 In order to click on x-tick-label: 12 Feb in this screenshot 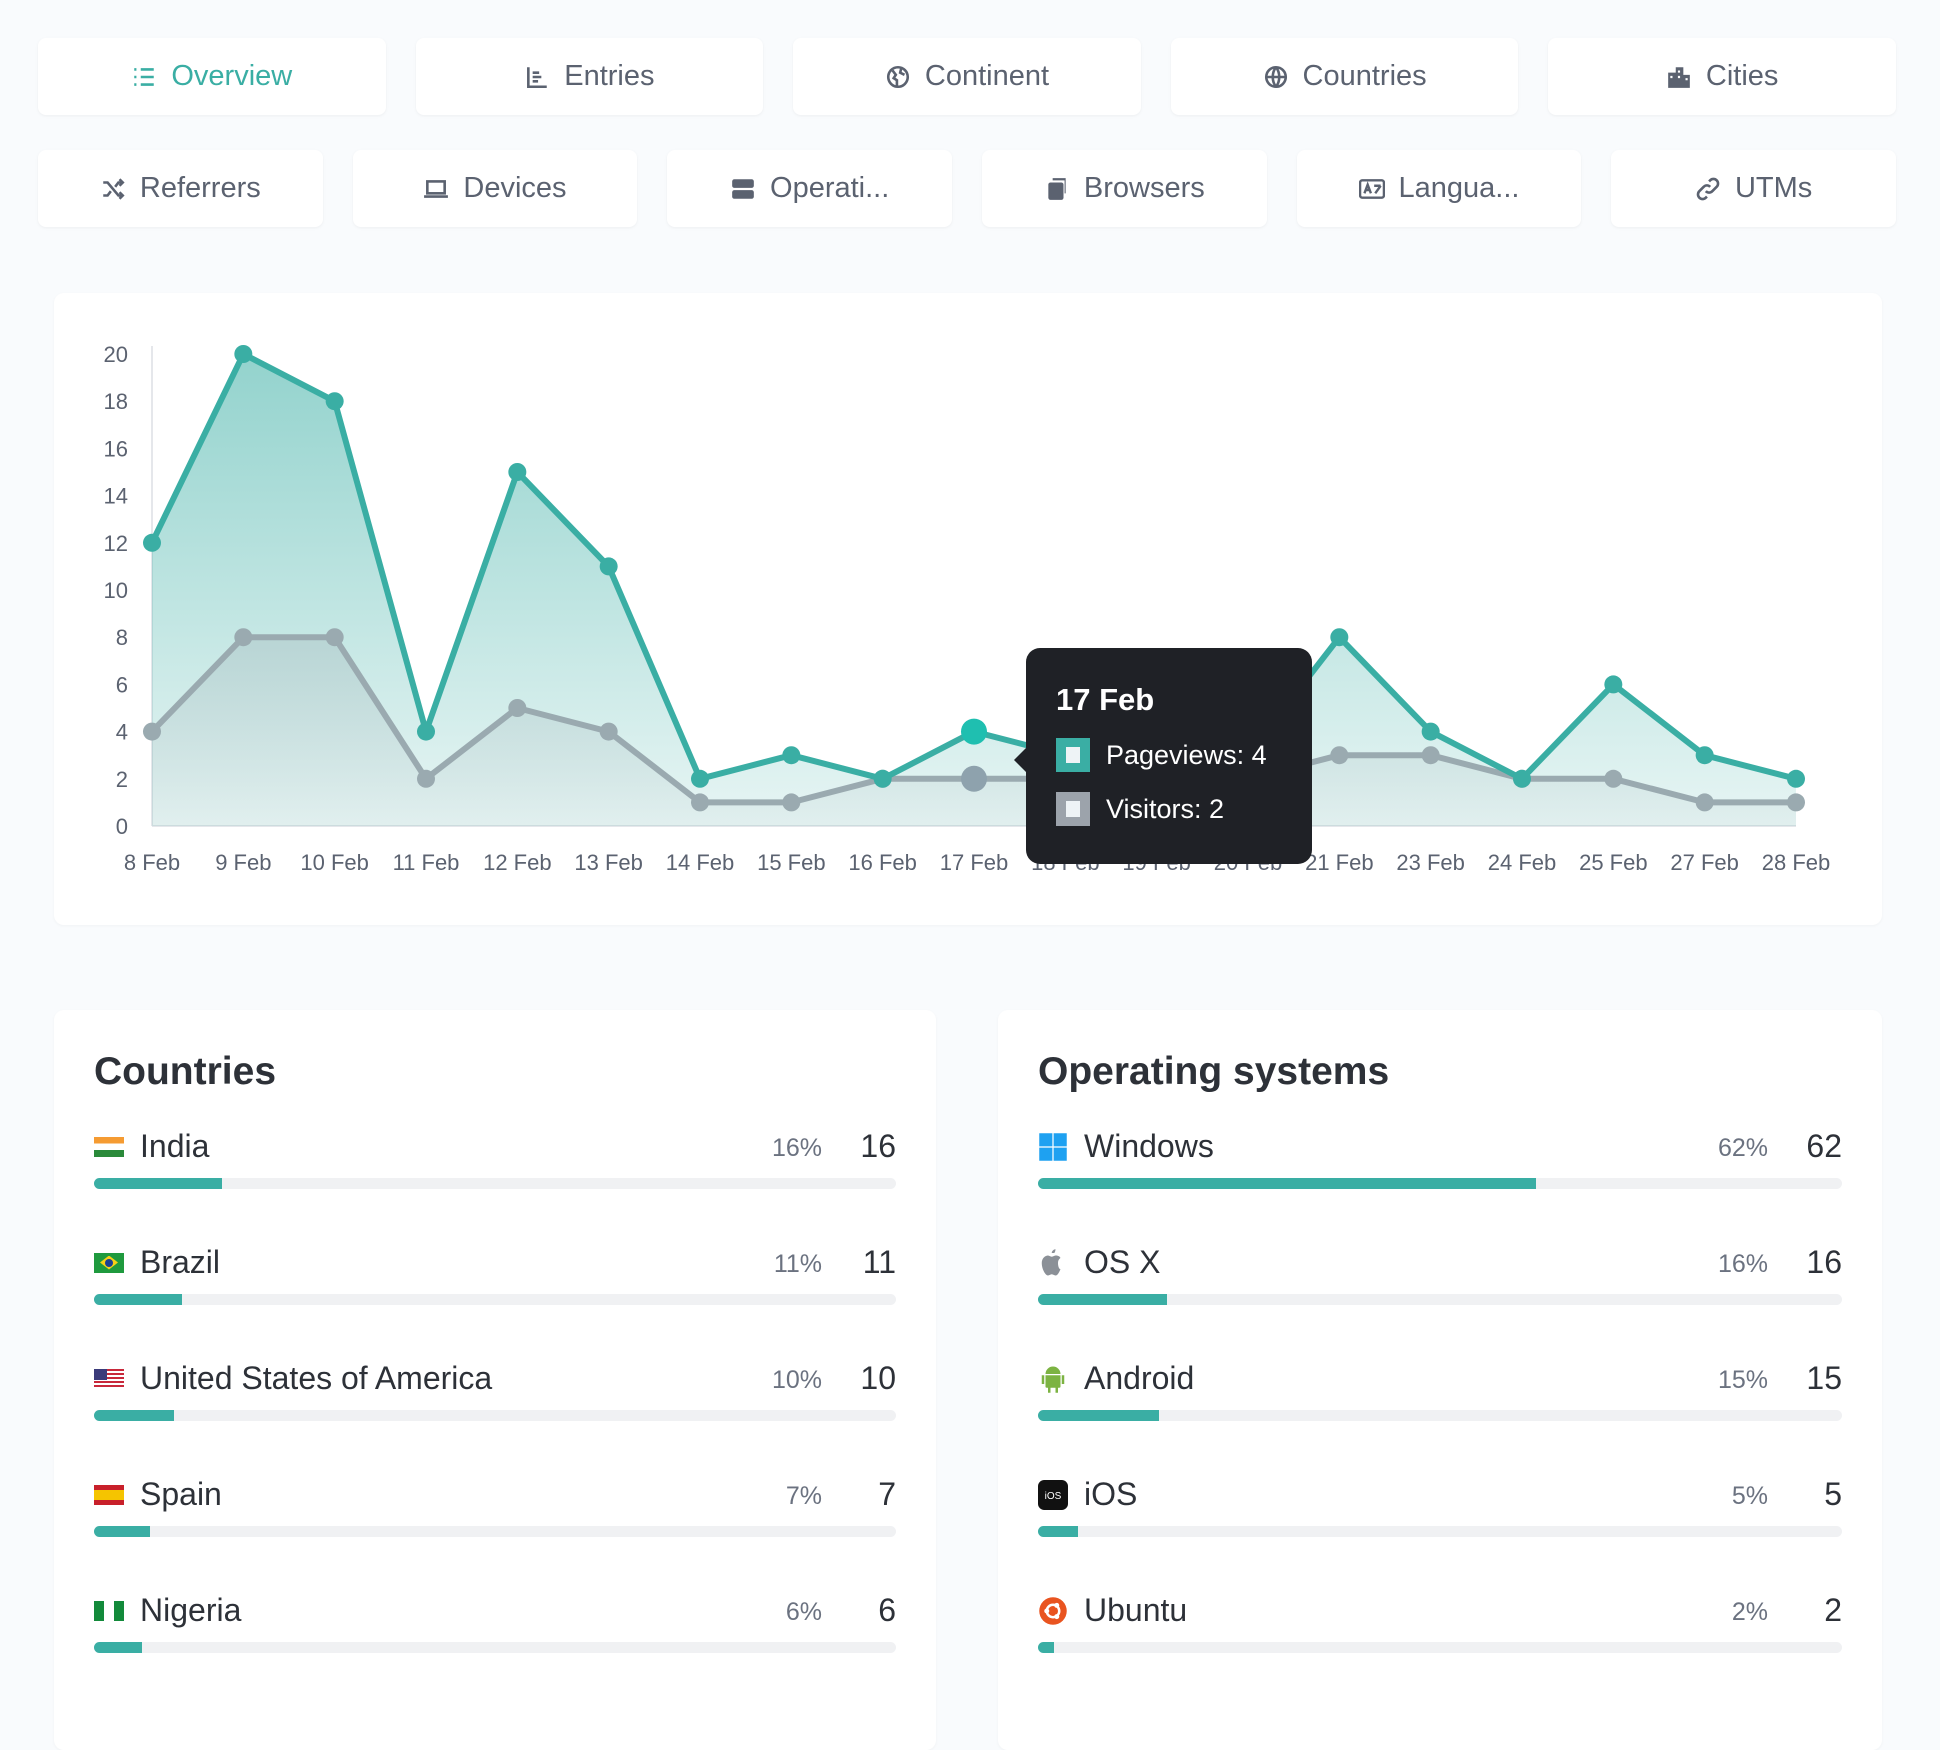, I will do `click(517, 862)`.